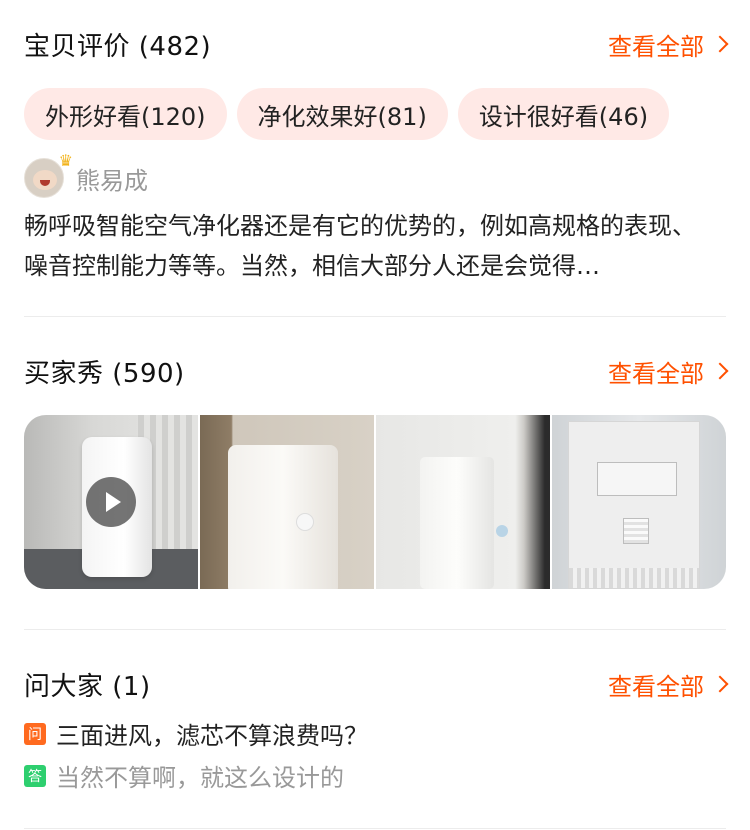 The height and width of the screenshot is (830, 750). Describe the element at coordinates (656, 686) in the screenshot. I see `ask-view-all-label: 查看全部` at that location.